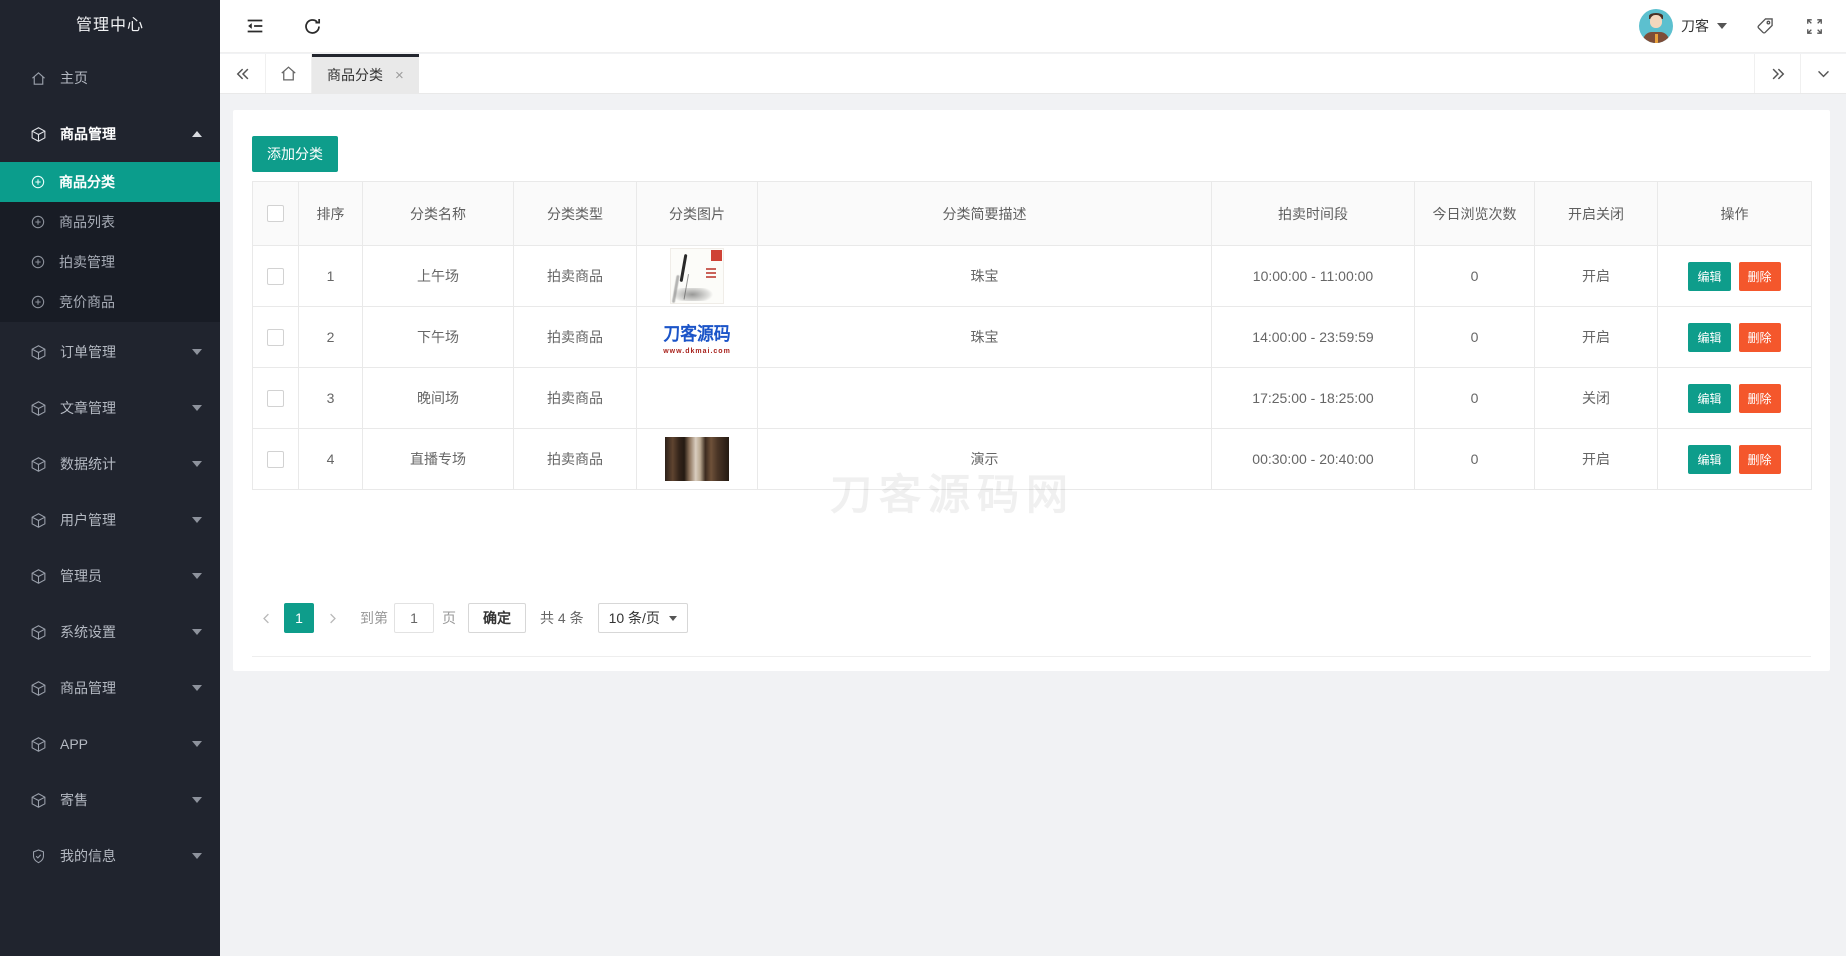 The image size is (1846, 956). I want to click on sidebar-submenu: 商品分类 商品列表 拍卖管理 竞价商品, so click(110, 242).